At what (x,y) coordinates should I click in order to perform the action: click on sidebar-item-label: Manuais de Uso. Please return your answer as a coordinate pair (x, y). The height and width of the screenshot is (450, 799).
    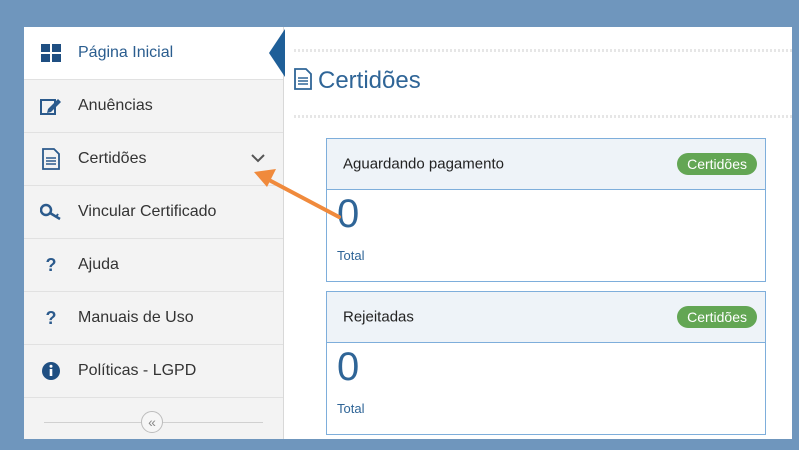
    Looking at the image, I should click on (136, 317).